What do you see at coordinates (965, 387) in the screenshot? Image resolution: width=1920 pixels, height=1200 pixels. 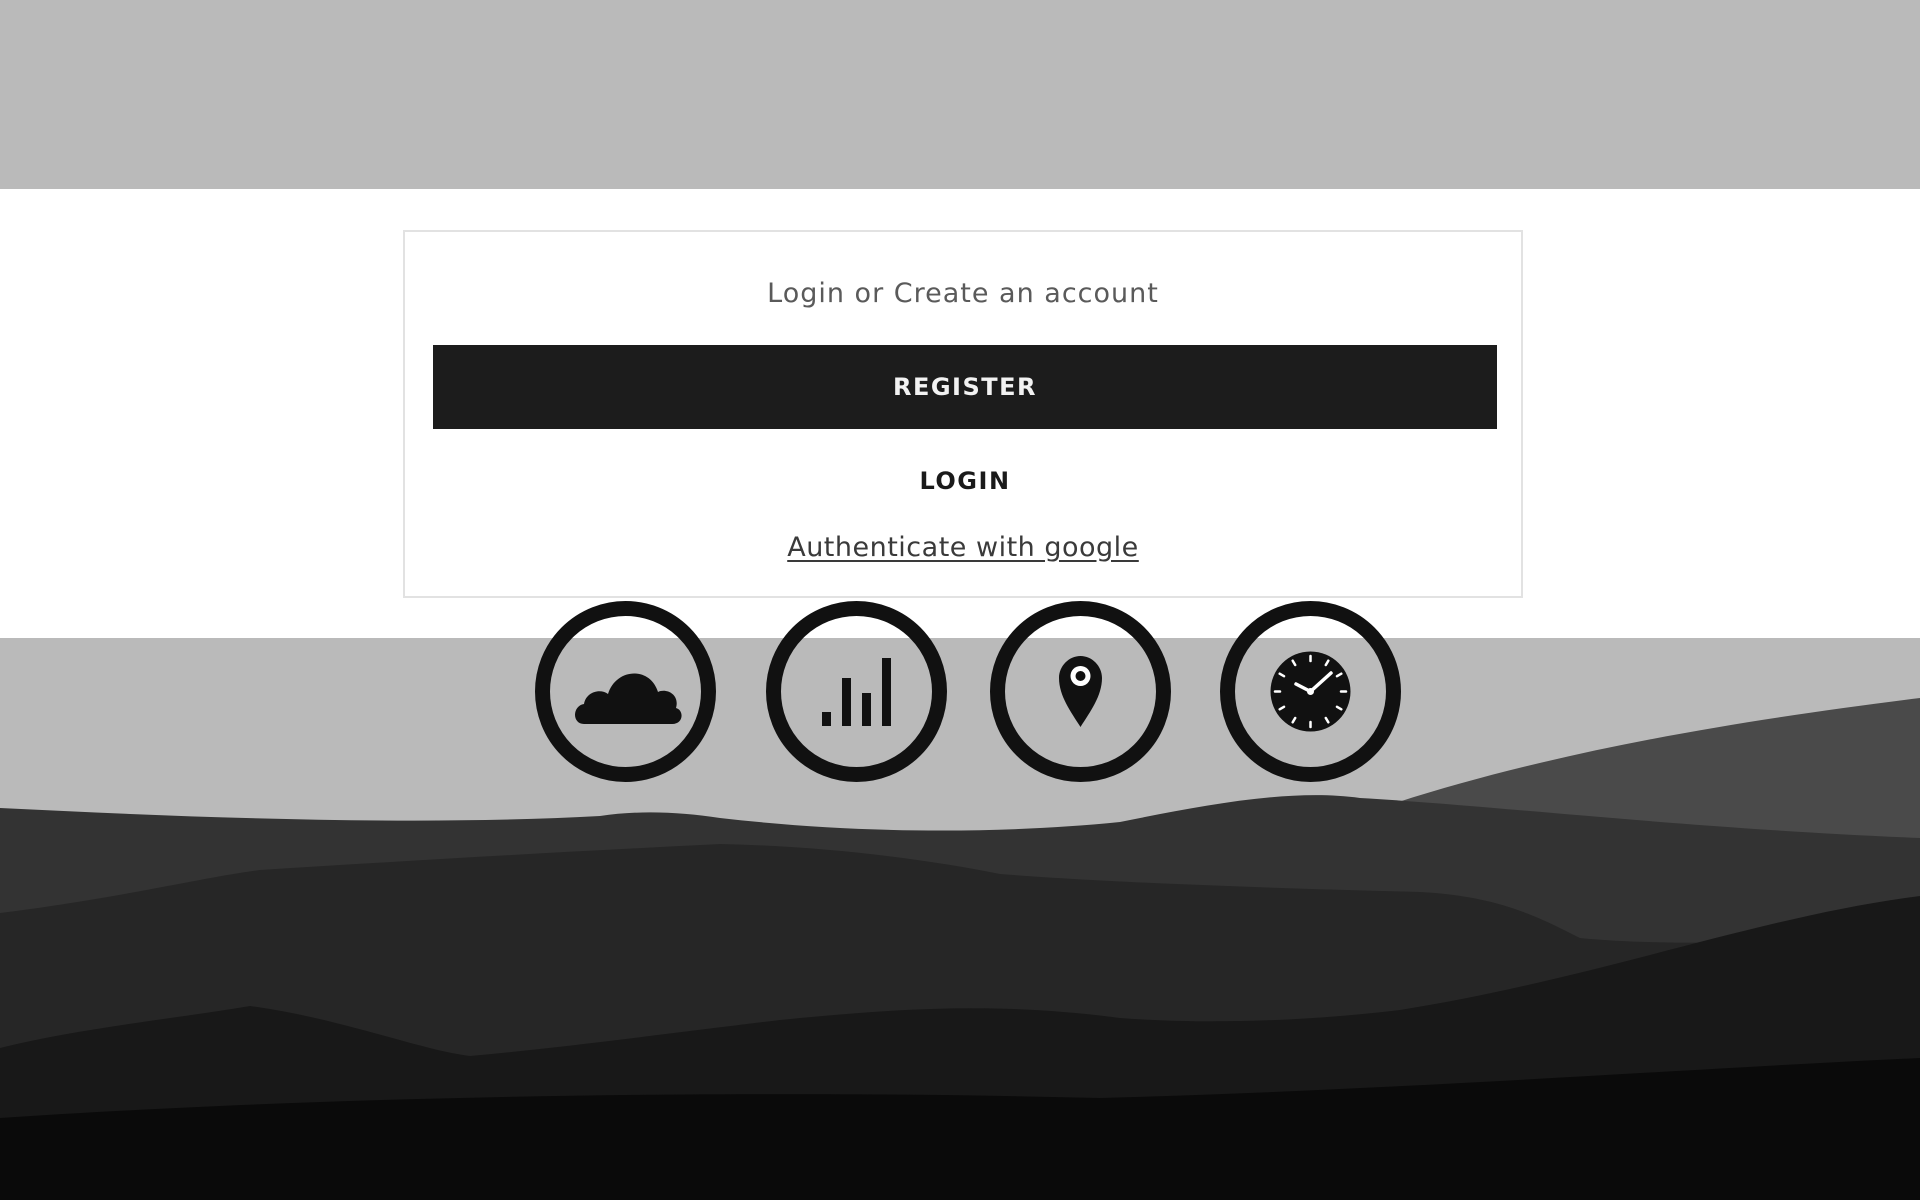 I see `register-button: REGISTER` at bounding box center [965, 387].